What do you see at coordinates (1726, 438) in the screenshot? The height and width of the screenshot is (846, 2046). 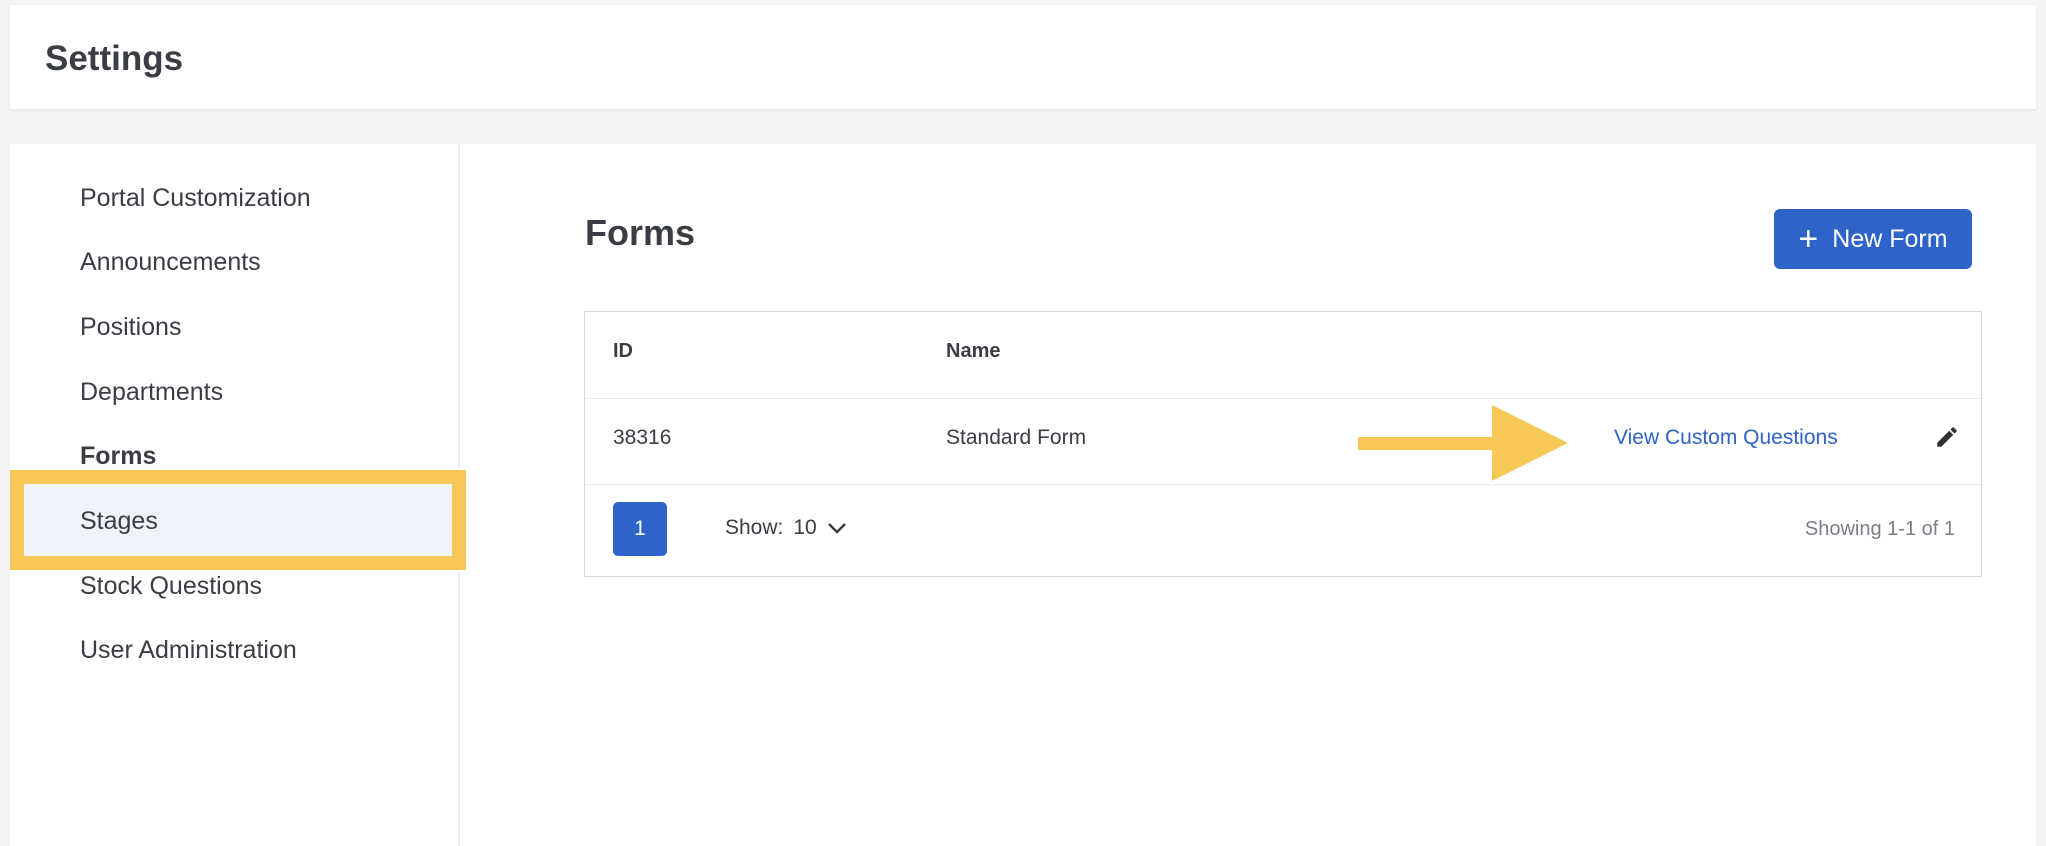 I see `view-custom-questions-link: View Custom Questions` at bounding box center [1726, 438].